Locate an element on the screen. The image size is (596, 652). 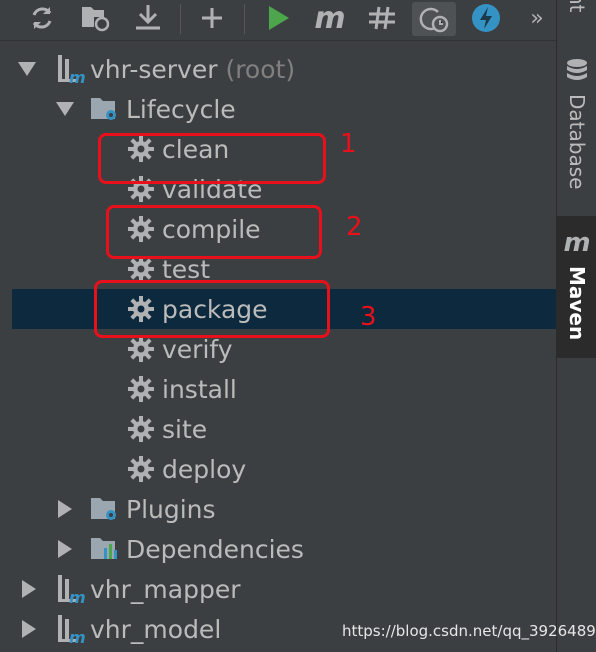
tab-label: Database is located at coordinates (577, 142).